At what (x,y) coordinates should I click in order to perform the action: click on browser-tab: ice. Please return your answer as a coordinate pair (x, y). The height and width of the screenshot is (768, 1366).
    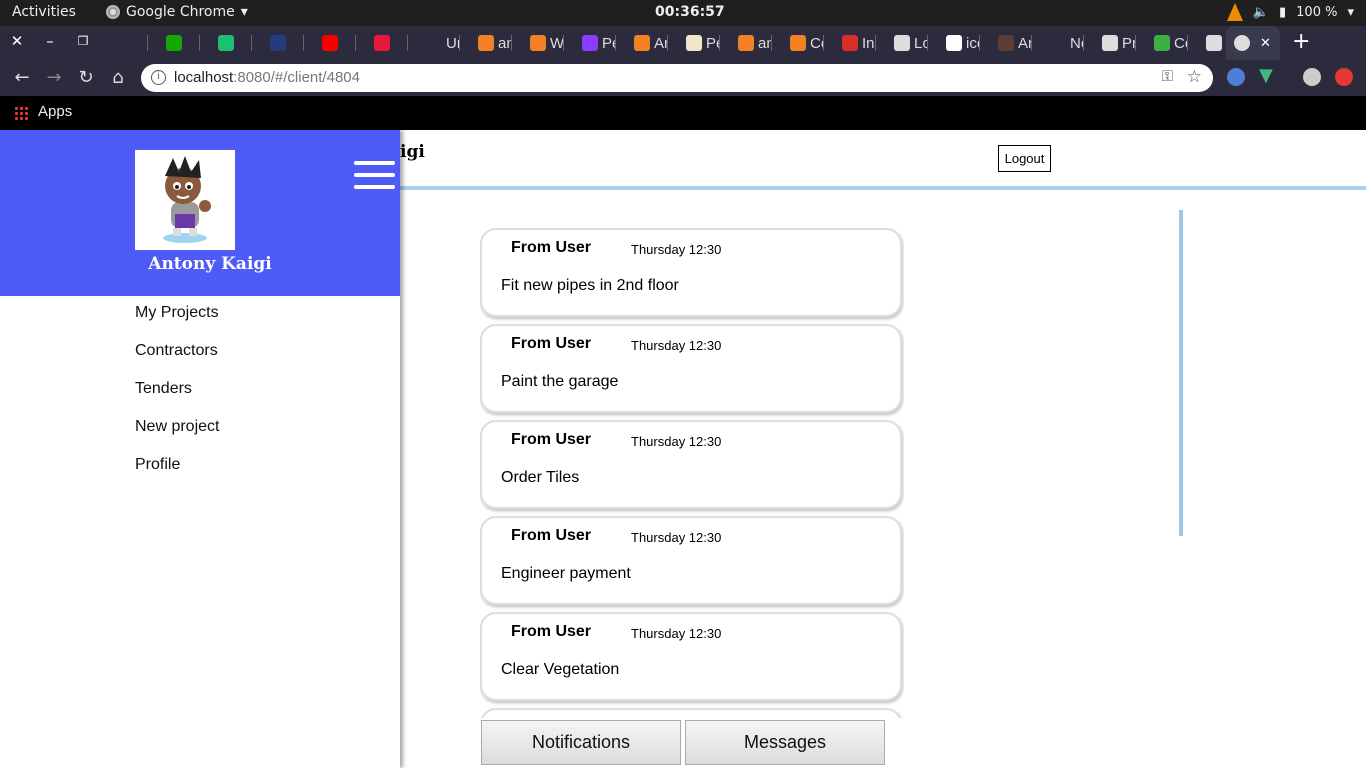
    Looking at the image, I should click on (963, 43).